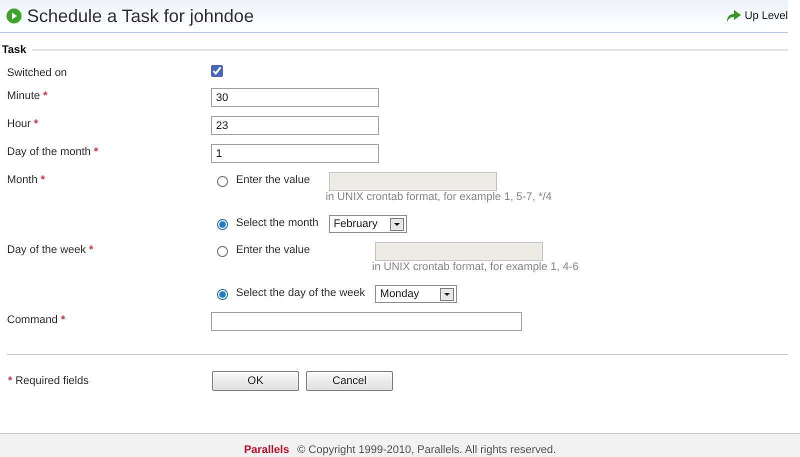 The width and height of the screenshot is (800, 457). What do you see at coordinates (295, 97) in the screenshot?
I see `input-field: 30` at bounding box center [295, 97].